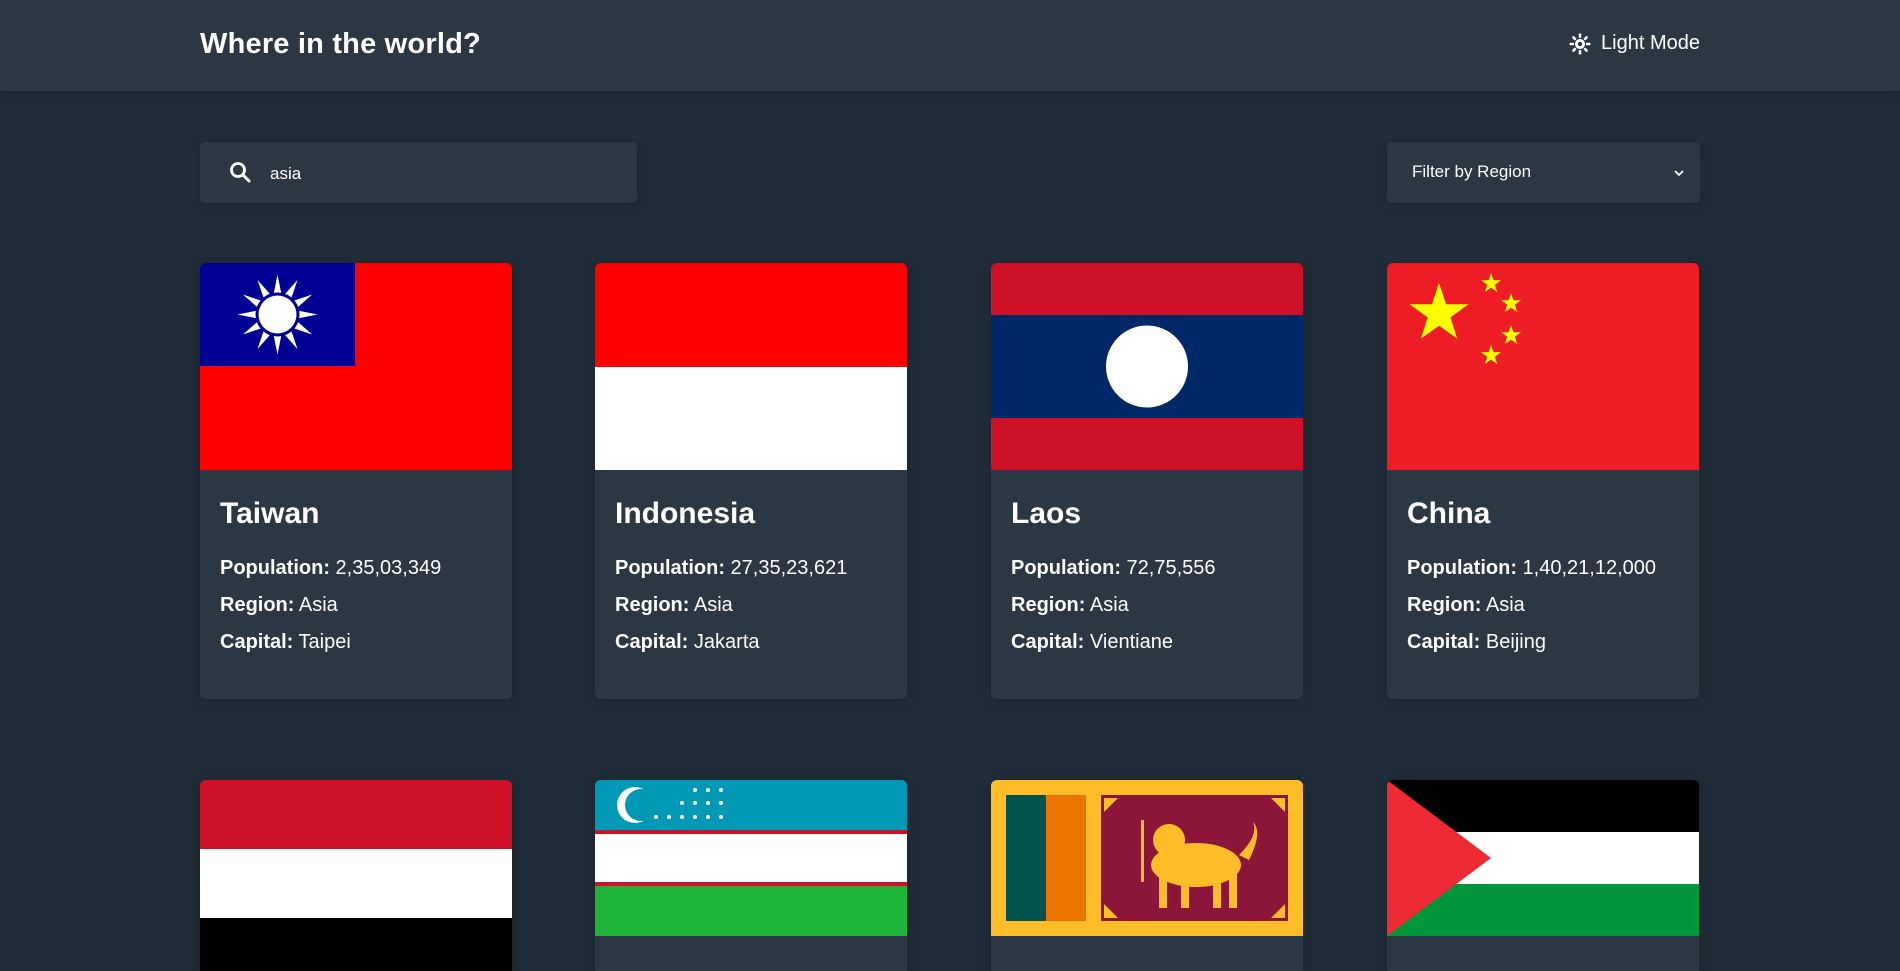 The height and width of the screenshot is (971, 1900). Describe the element at coordinates (1589, 567) in the screenshot. I see `population-value: 1,40,21,12,000` at that location.